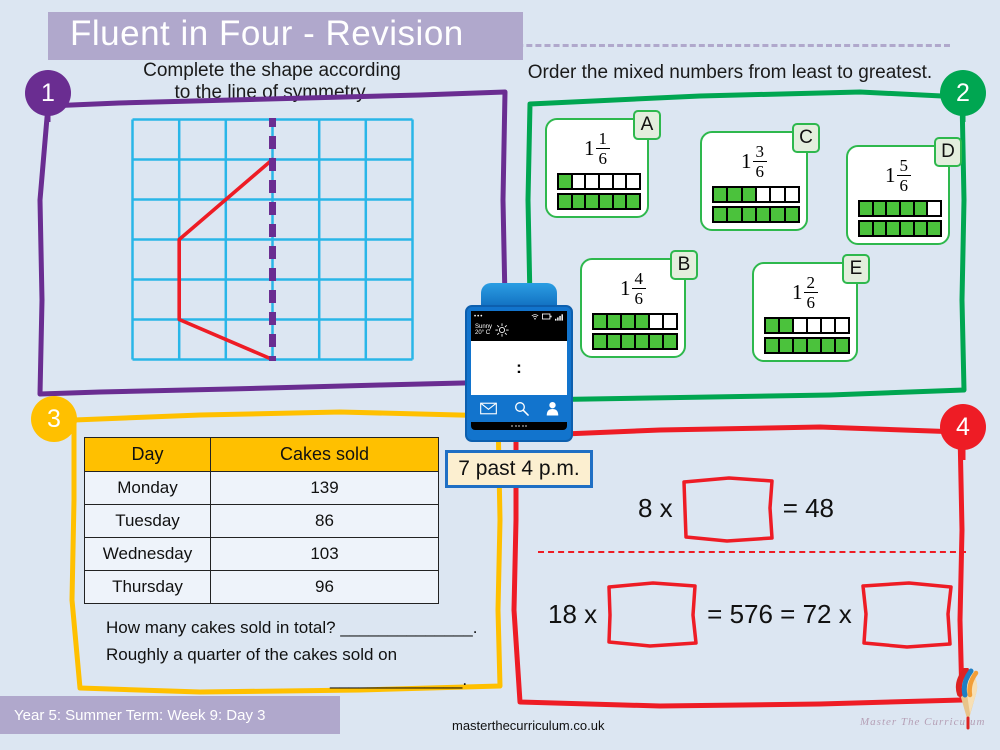  Describe the element at coordinates (963, 427) in the screenshot. I see `question-badge-4: 4` at that location.